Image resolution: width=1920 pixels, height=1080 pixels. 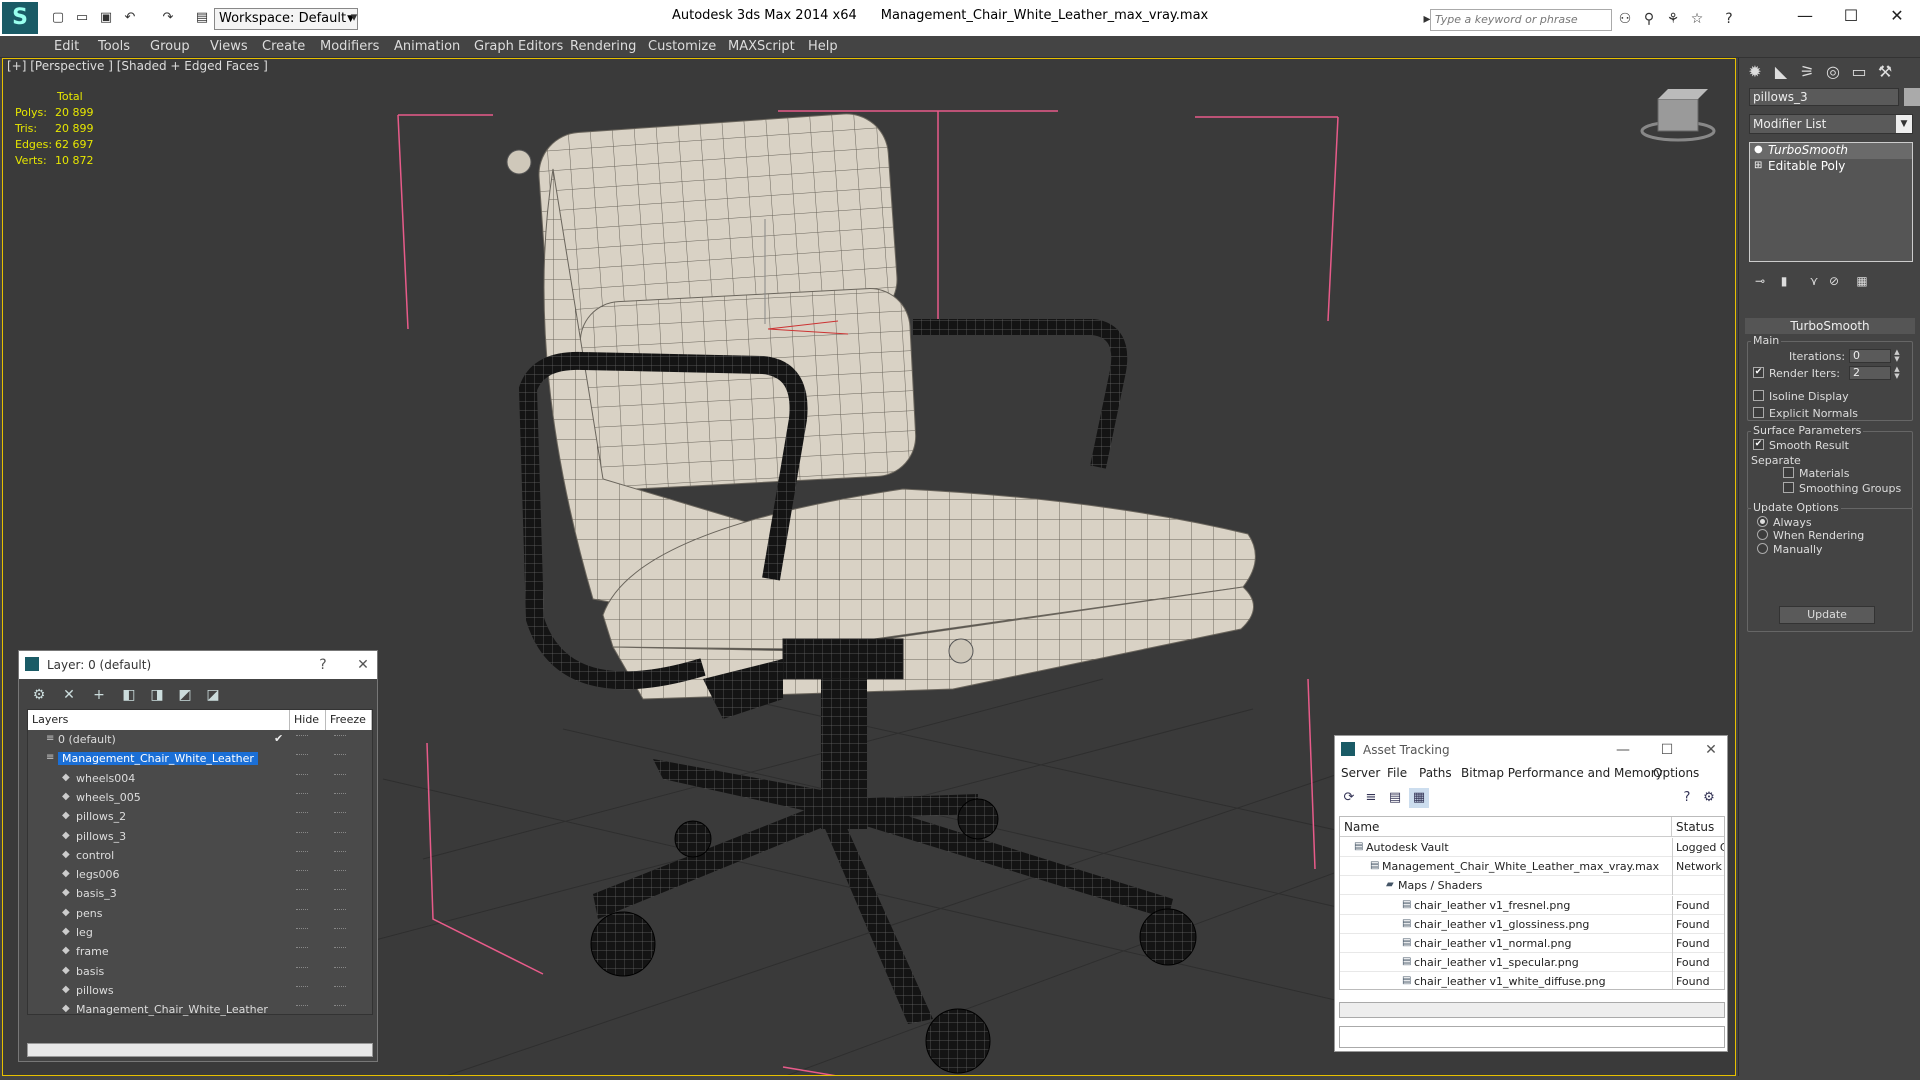 I want to click on isoline-checkbox, so click(x=1758, y=395).